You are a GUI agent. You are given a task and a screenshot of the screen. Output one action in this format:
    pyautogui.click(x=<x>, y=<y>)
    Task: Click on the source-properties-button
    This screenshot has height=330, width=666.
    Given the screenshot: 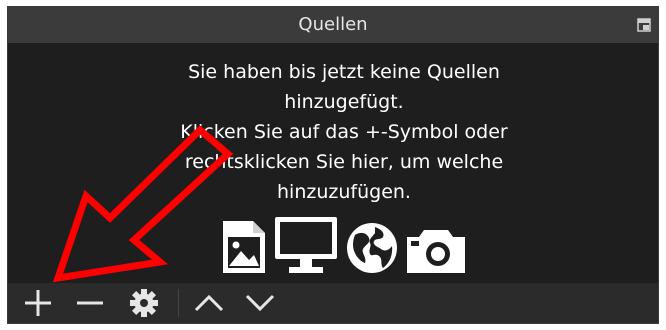 What is the action you would take?
    pyautogui.click(x=144, y=303)
    